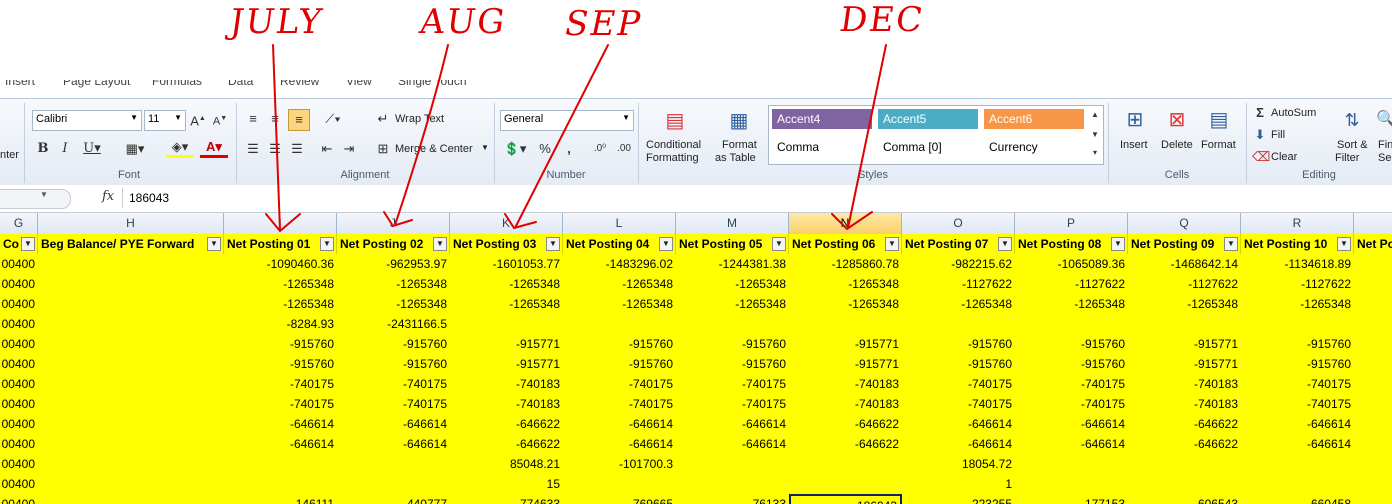  I want to click on header-cell: Co ▼, so click(19, 244).